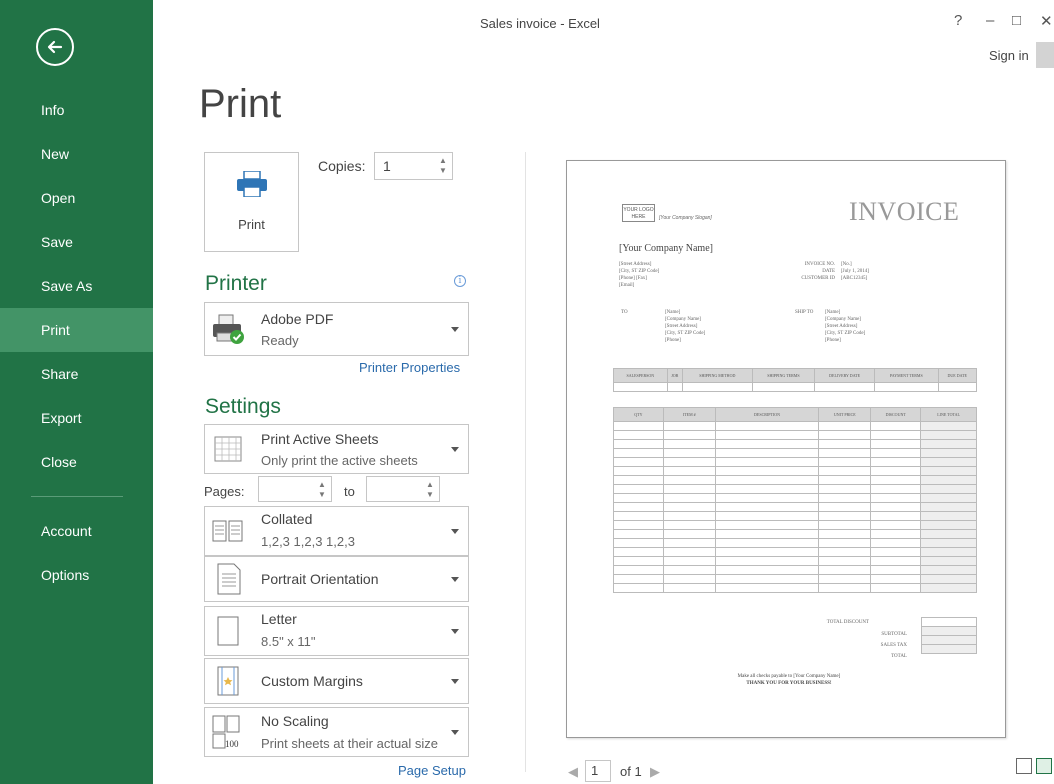  What do you see at coordinates (240, 104) in the screenshot?
I see `page-title: Print` at bounding box center [240, 104].